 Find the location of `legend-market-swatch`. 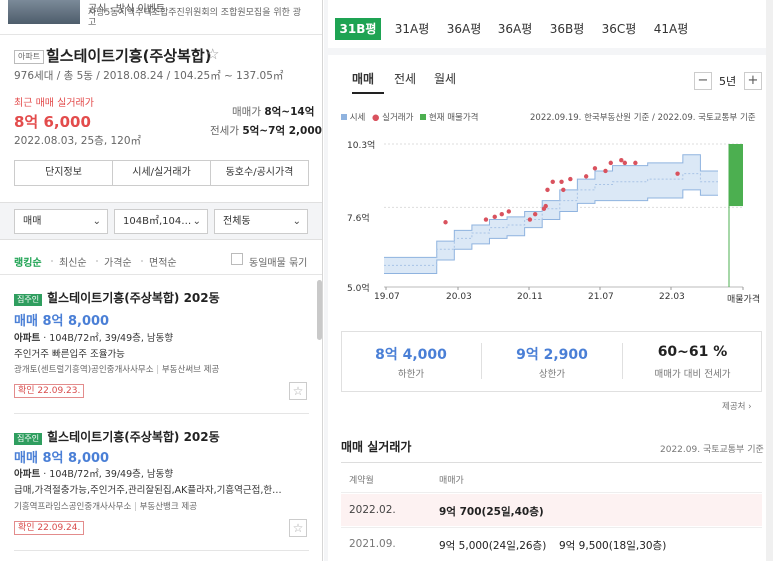

legend-market-swatch is located at coordinates (344, 117).